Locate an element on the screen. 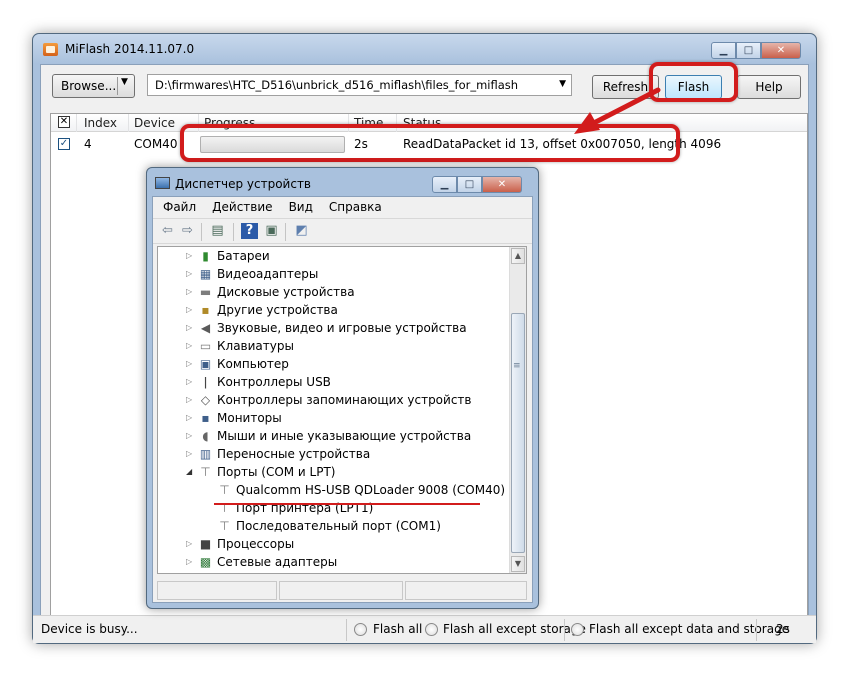  flash-except-storage-radio is located at coordinates (431, 629).